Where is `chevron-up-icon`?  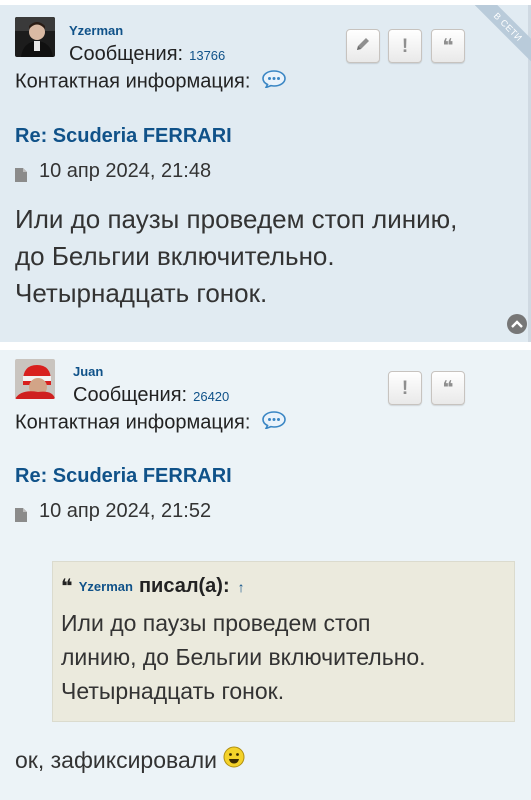
chevron-up-icon is located at coordinates (517, 324).